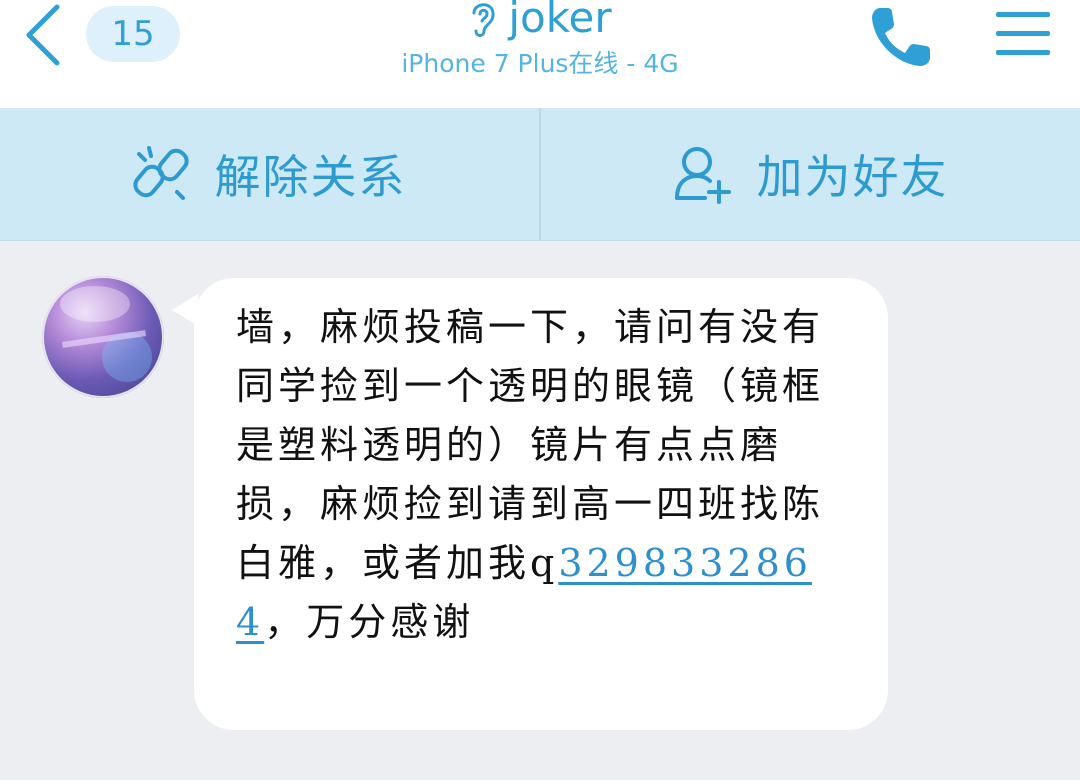 This screenshot has height=780, width=1080. I want to click on title-row: joker, so click(540, 20).